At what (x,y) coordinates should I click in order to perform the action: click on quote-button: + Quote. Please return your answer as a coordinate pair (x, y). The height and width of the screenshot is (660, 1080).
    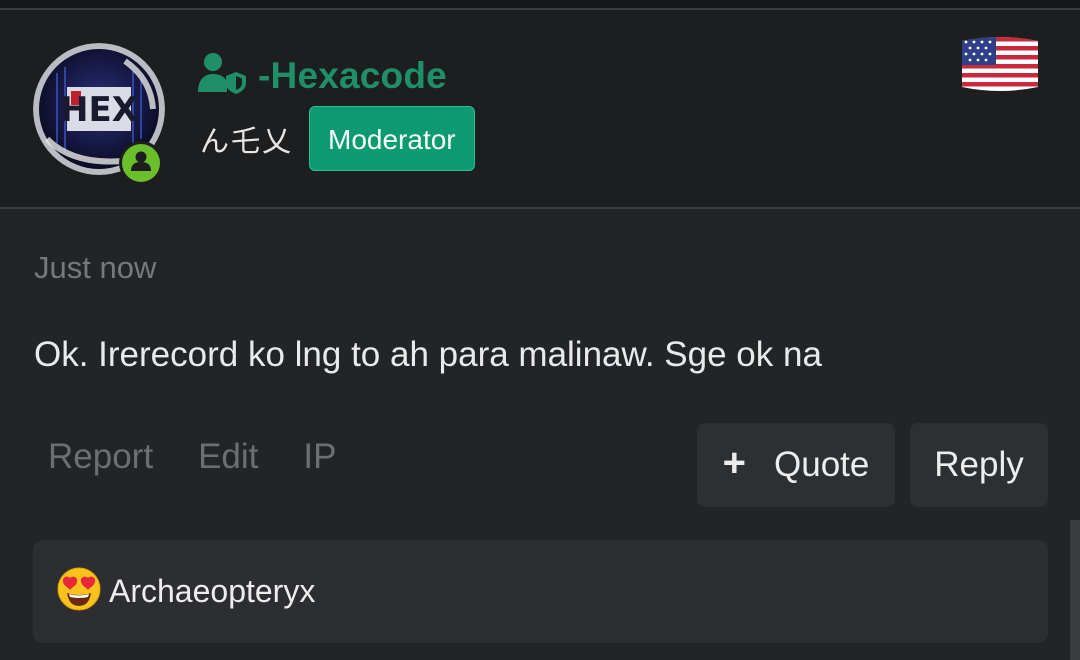
    Looking at the image, I should click on (796, 465).